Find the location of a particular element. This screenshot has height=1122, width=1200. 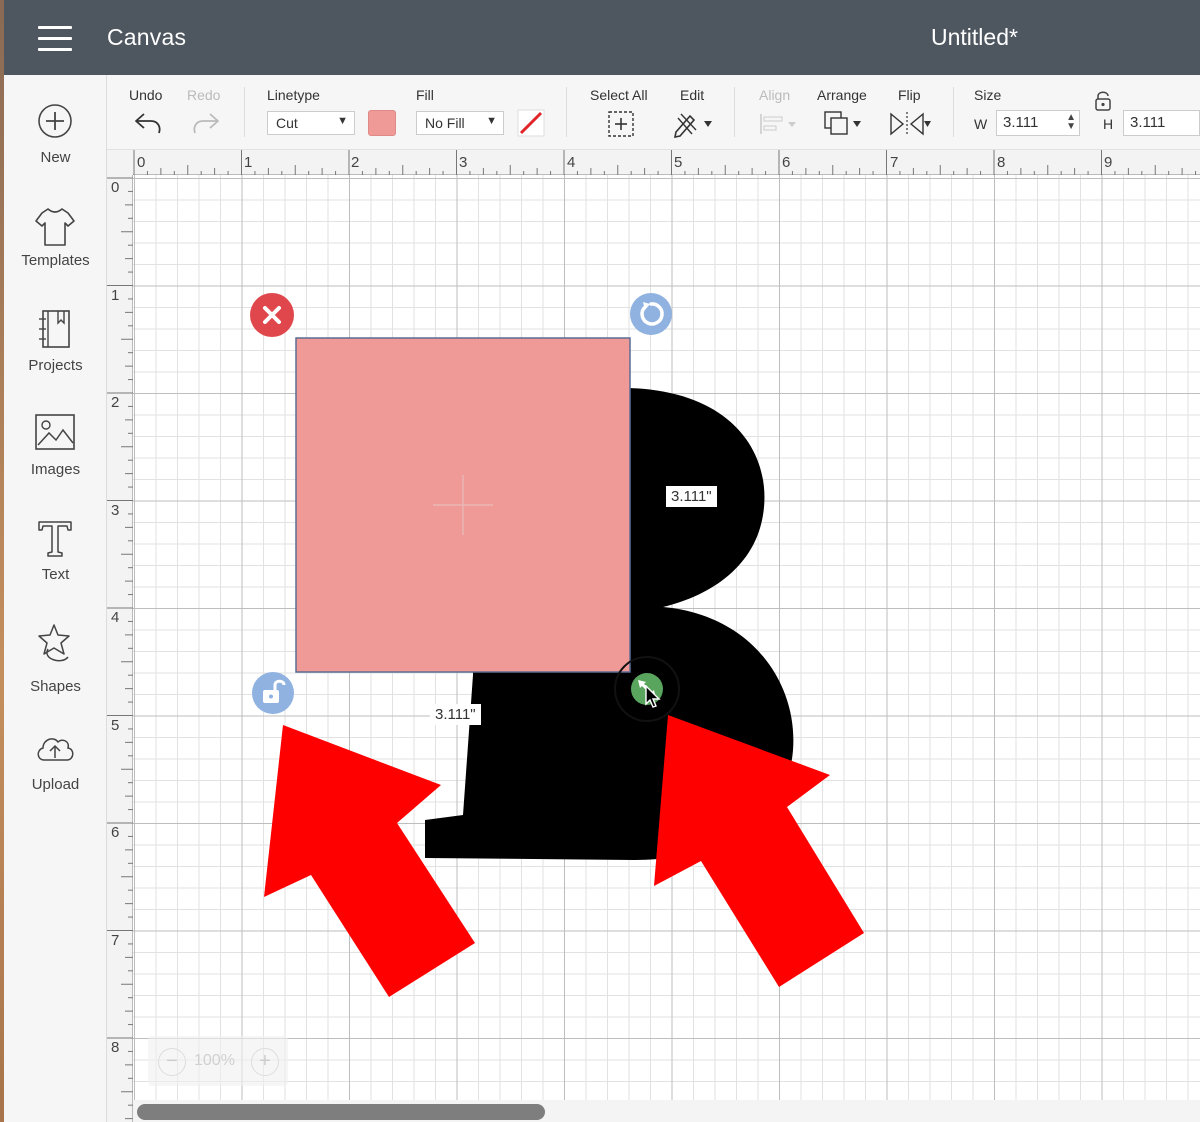

rotate-handle is located at coordinates (651, 314).